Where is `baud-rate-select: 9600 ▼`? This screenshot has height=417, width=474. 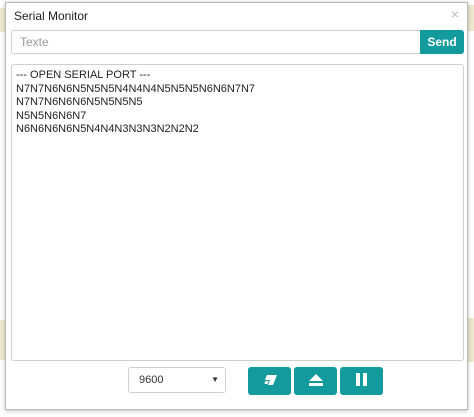 baud-rate-select: 9600 ▼ is located at coordinates (177, 380).